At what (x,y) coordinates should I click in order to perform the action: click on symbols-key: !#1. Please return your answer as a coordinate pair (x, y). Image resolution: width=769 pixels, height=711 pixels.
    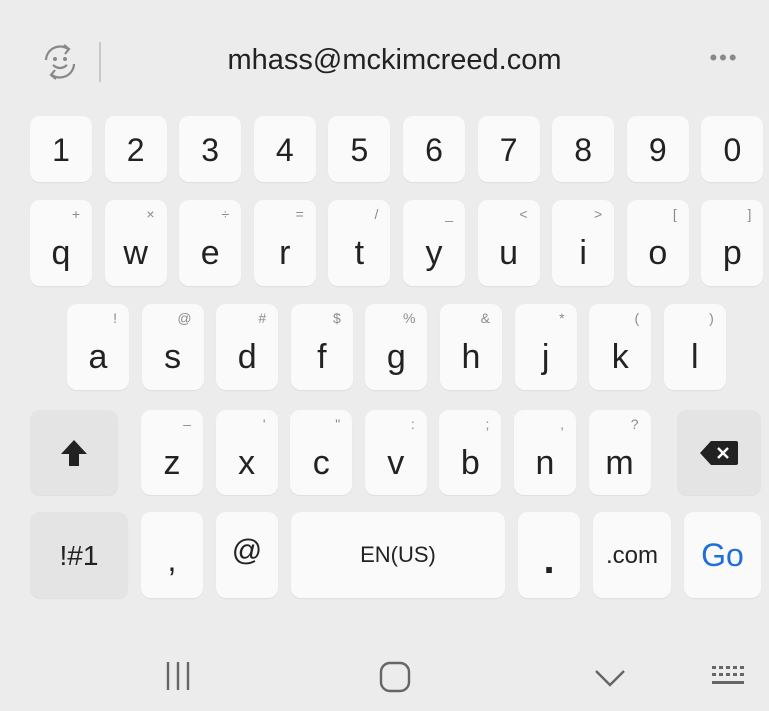
    Looking at the image, I should click on (79, 555).